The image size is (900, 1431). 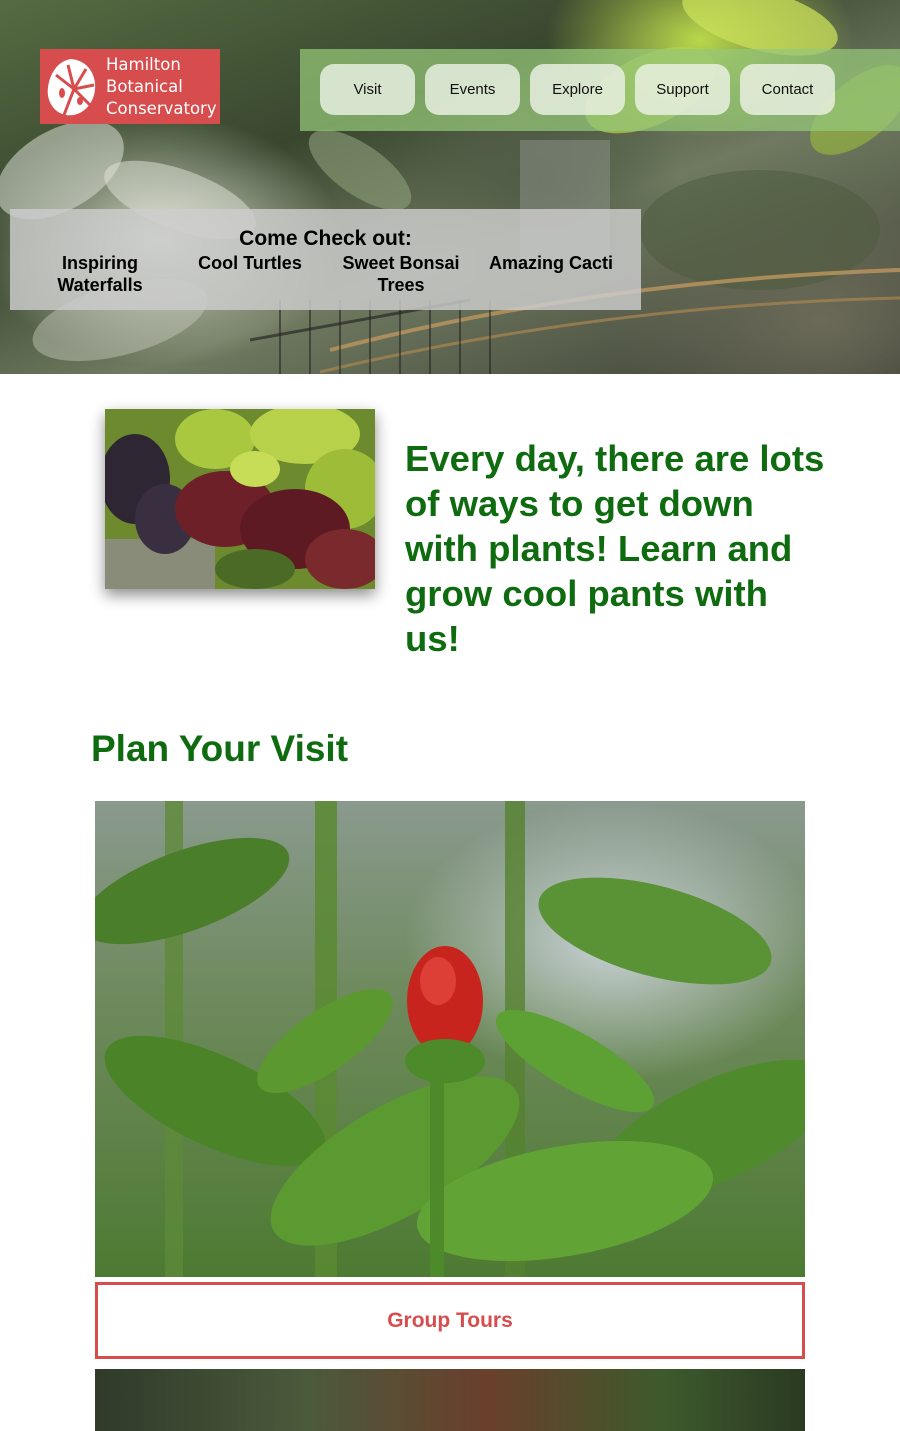 What do you see at coordinates (143, 64) in the screenshot?
I see `logo-line-1: Hamilton` at bounding box center [143, 64].